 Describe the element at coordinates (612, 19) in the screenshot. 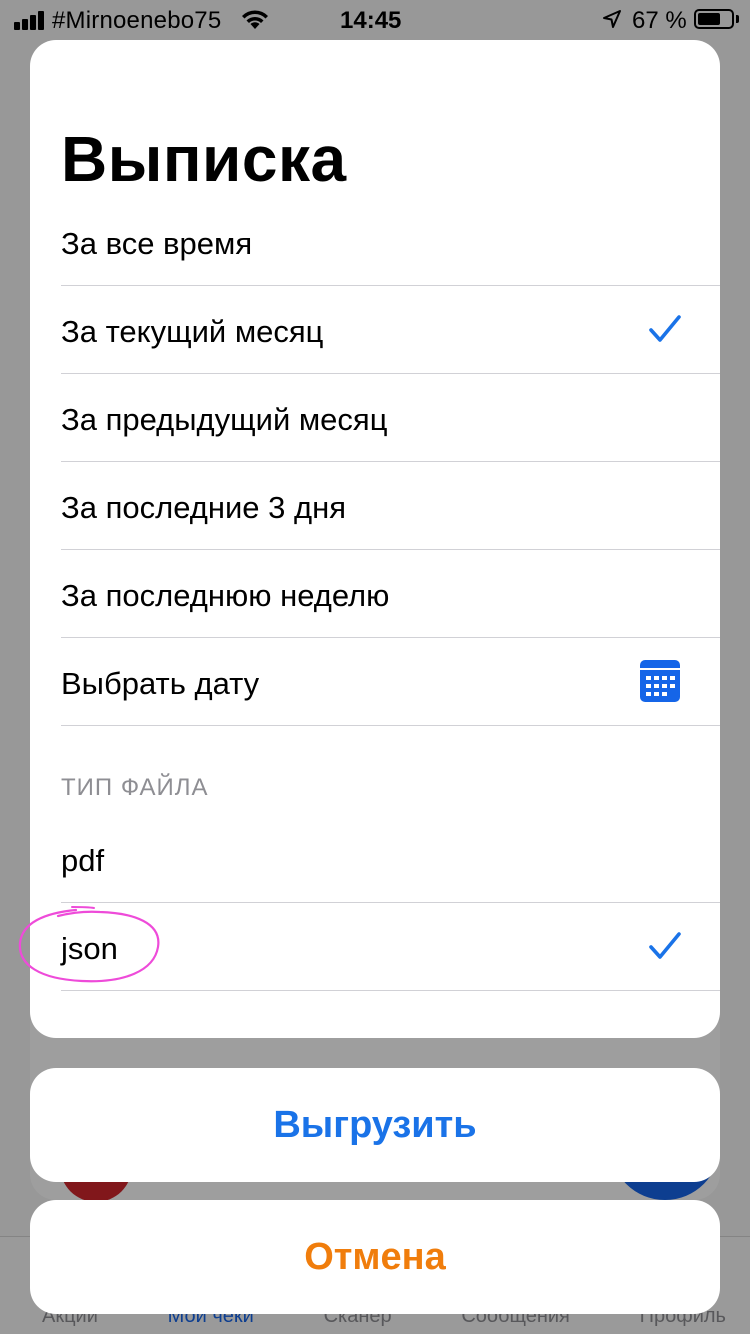

I see `location-arrow-icon` at that location.